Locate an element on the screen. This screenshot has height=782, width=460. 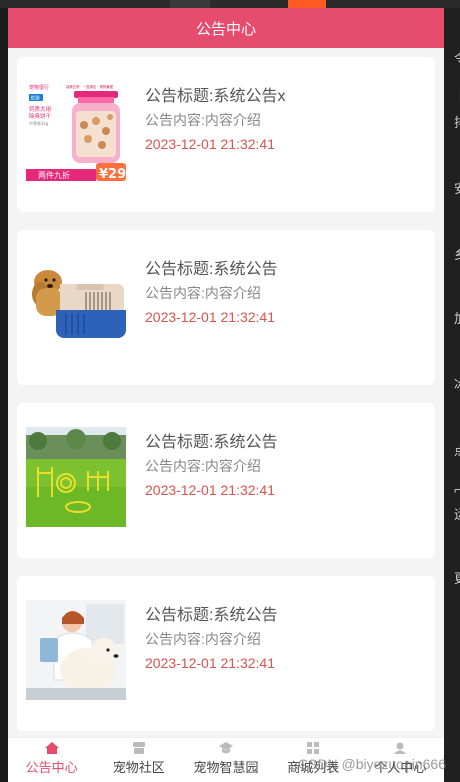
side-char: 安 is located at coordinates (457, 187).